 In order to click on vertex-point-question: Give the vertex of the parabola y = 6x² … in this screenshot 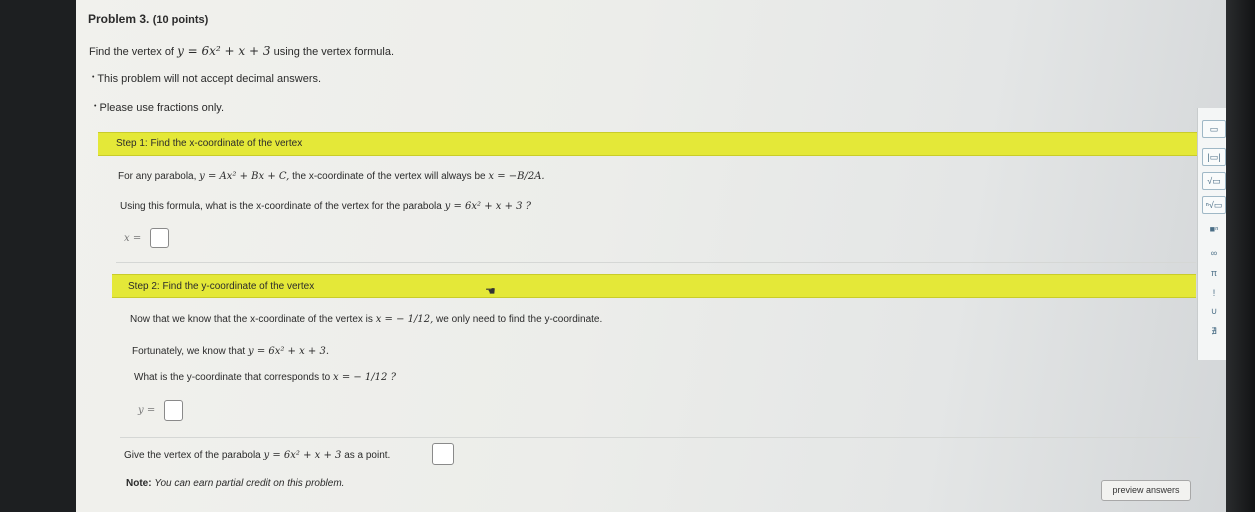, I will do `click(257, 455)`.